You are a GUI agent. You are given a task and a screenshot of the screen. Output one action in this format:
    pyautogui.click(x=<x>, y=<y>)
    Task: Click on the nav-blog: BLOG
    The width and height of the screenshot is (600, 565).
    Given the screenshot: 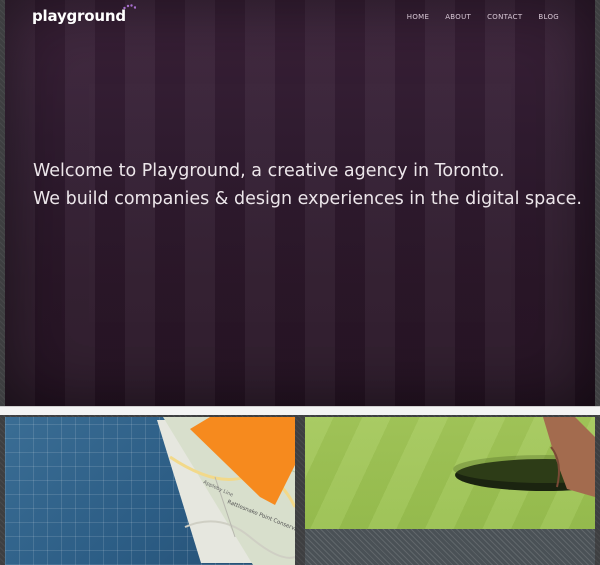 What is the action you would take?
    pyautogui.click(x=548, y=17)
    